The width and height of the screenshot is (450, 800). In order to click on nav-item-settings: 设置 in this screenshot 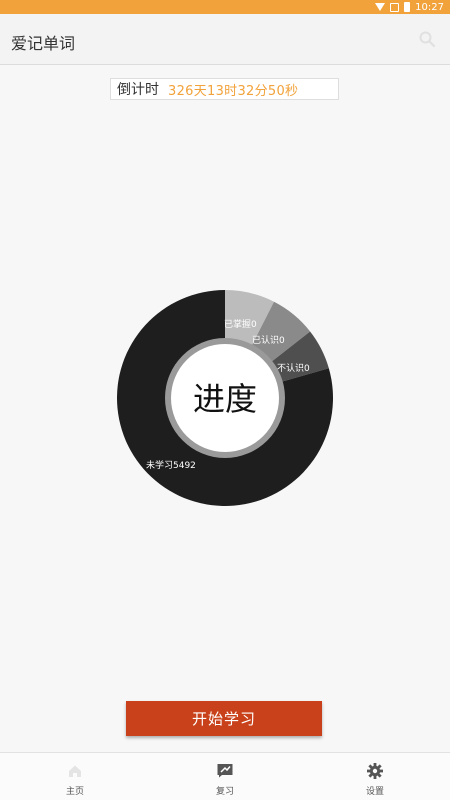, I will do `click(375, 776)`.